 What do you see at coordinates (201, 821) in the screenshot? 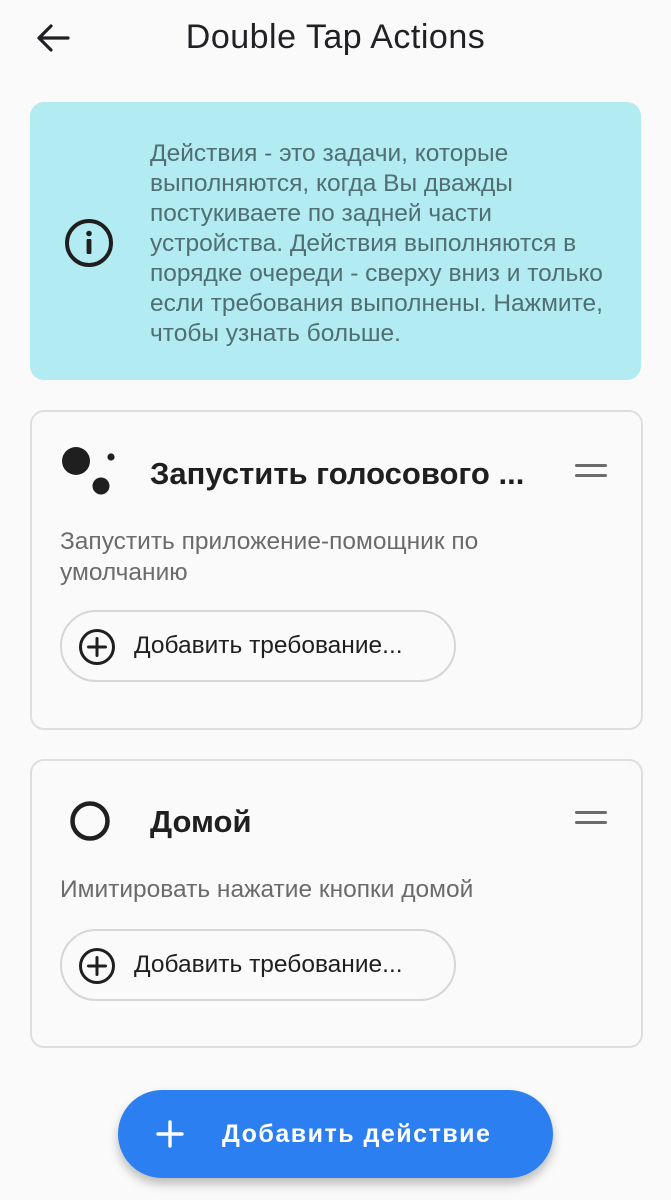
I see `action-title: Домой` at bounding box center [201, 821].